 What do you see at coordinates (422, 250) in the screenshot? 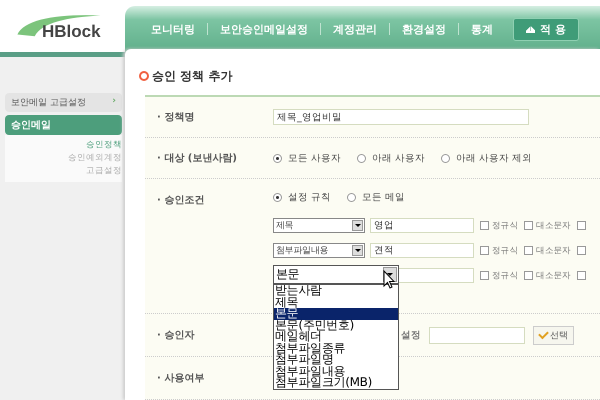
I see `keyword-field: 견적` at bounding box center [422, 250].